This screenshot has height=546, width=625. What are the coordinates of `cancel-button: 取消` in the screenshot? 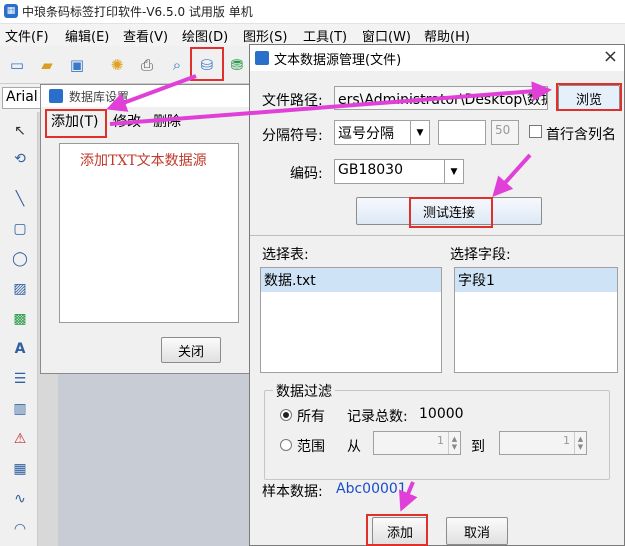 It's located at (477, 531).